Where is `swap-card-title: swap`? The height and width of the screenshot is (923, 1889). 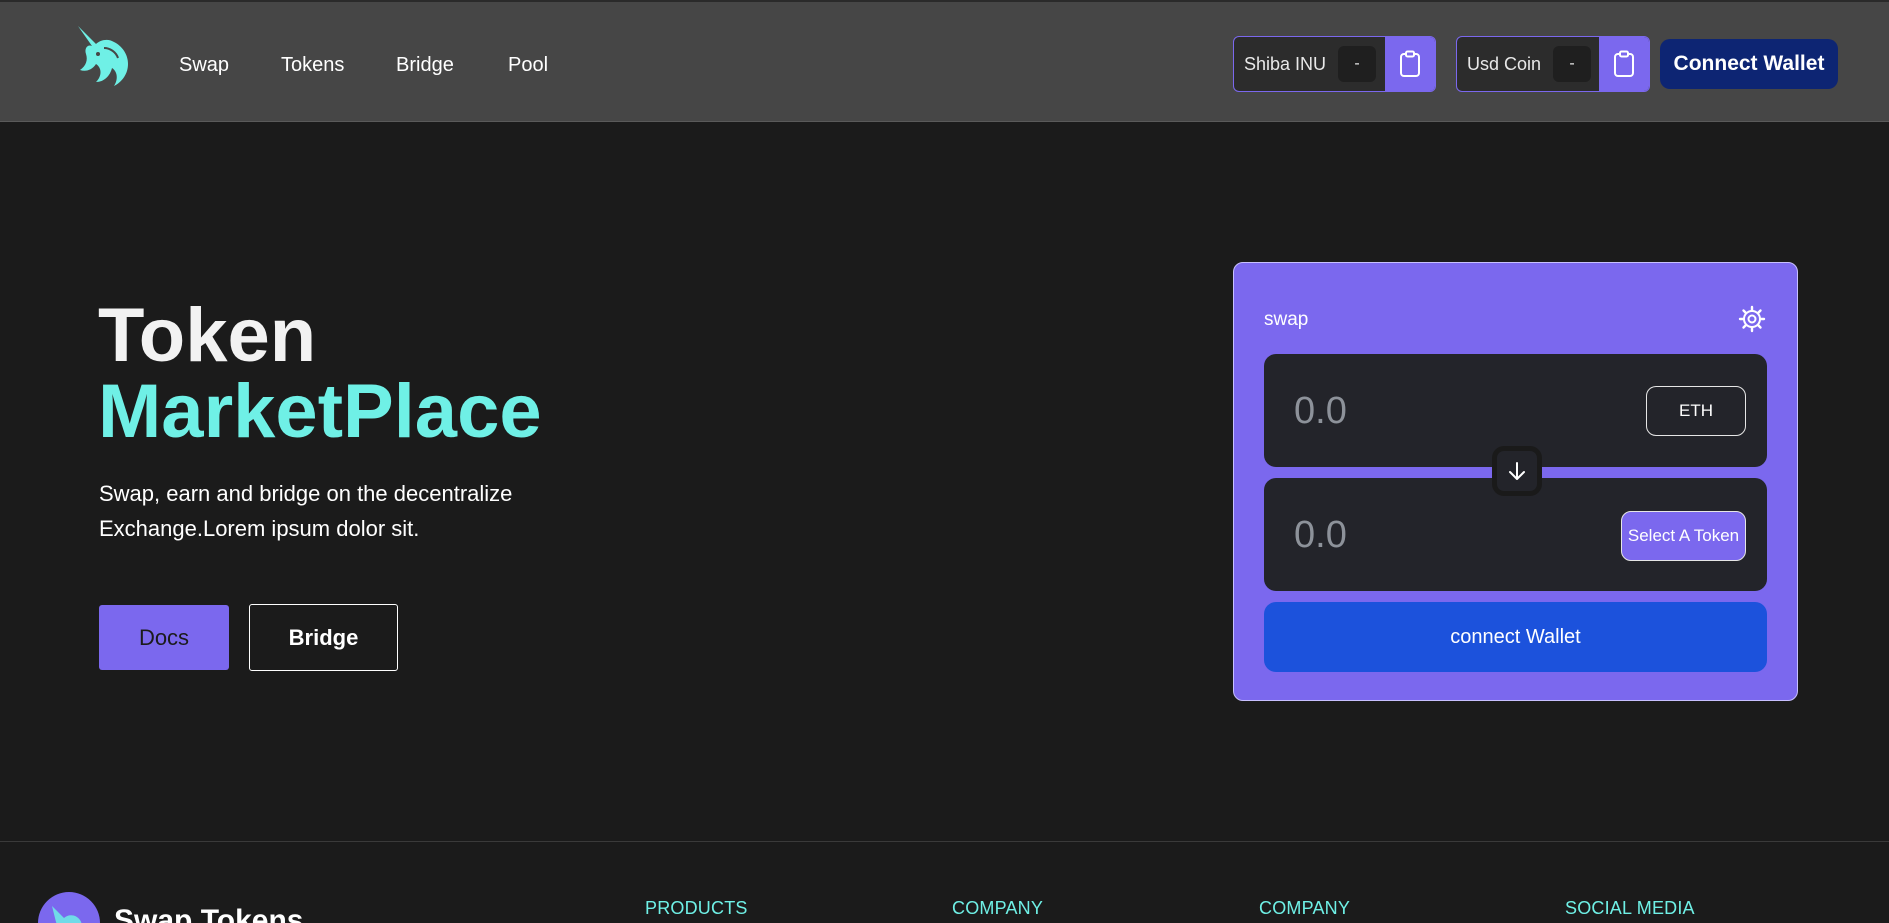
swap-card-title: swap is located at coordinates (1286, 319).